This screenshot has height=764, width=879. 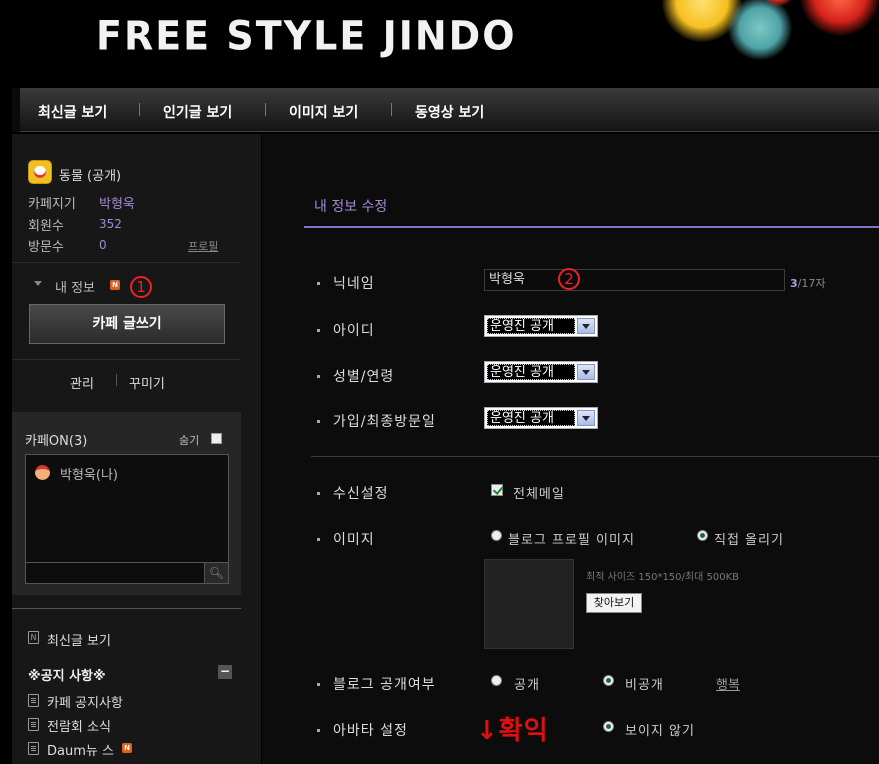 What do you see at coordinates (16, 110) in the screenshot?
I see `nav-left-cap` at bounding box center [16, 110].